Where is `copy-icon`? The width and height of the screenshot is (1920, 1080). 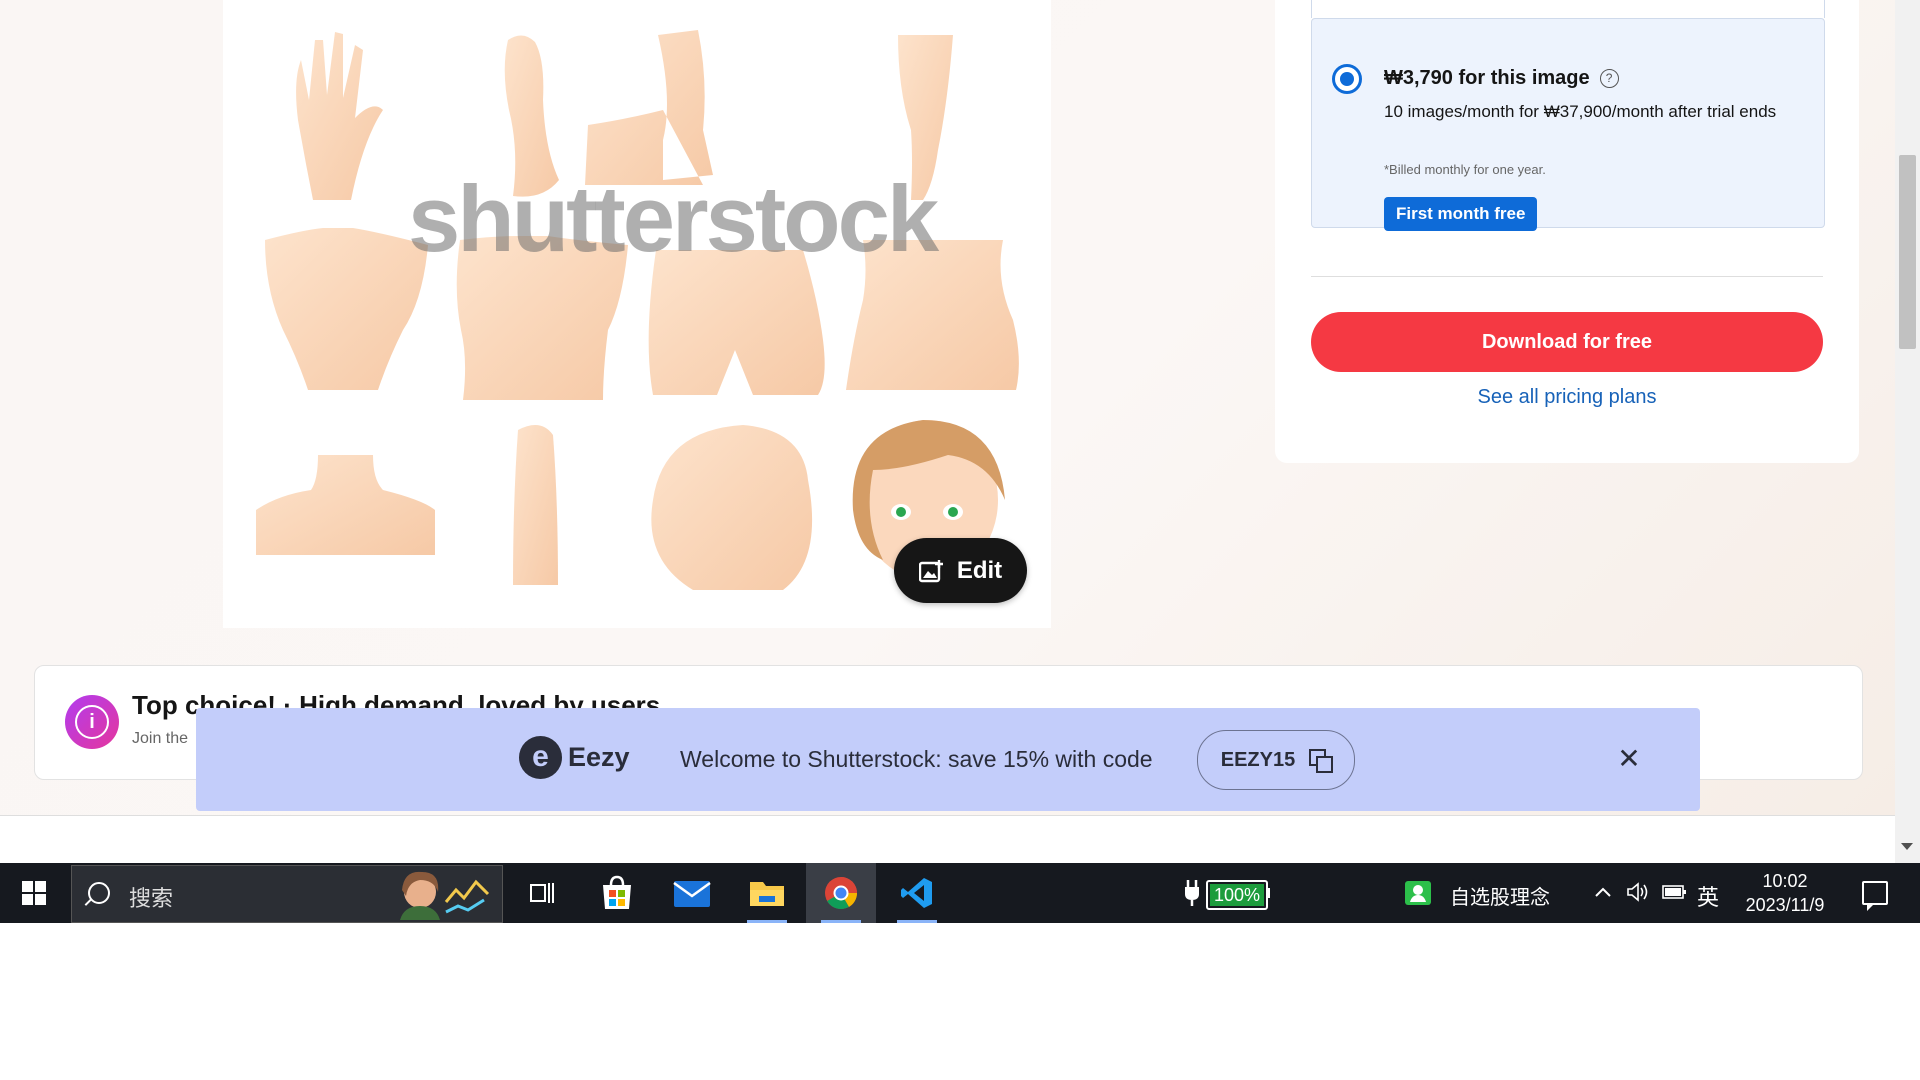
copy-icon is located at coordinates (1321, 761).